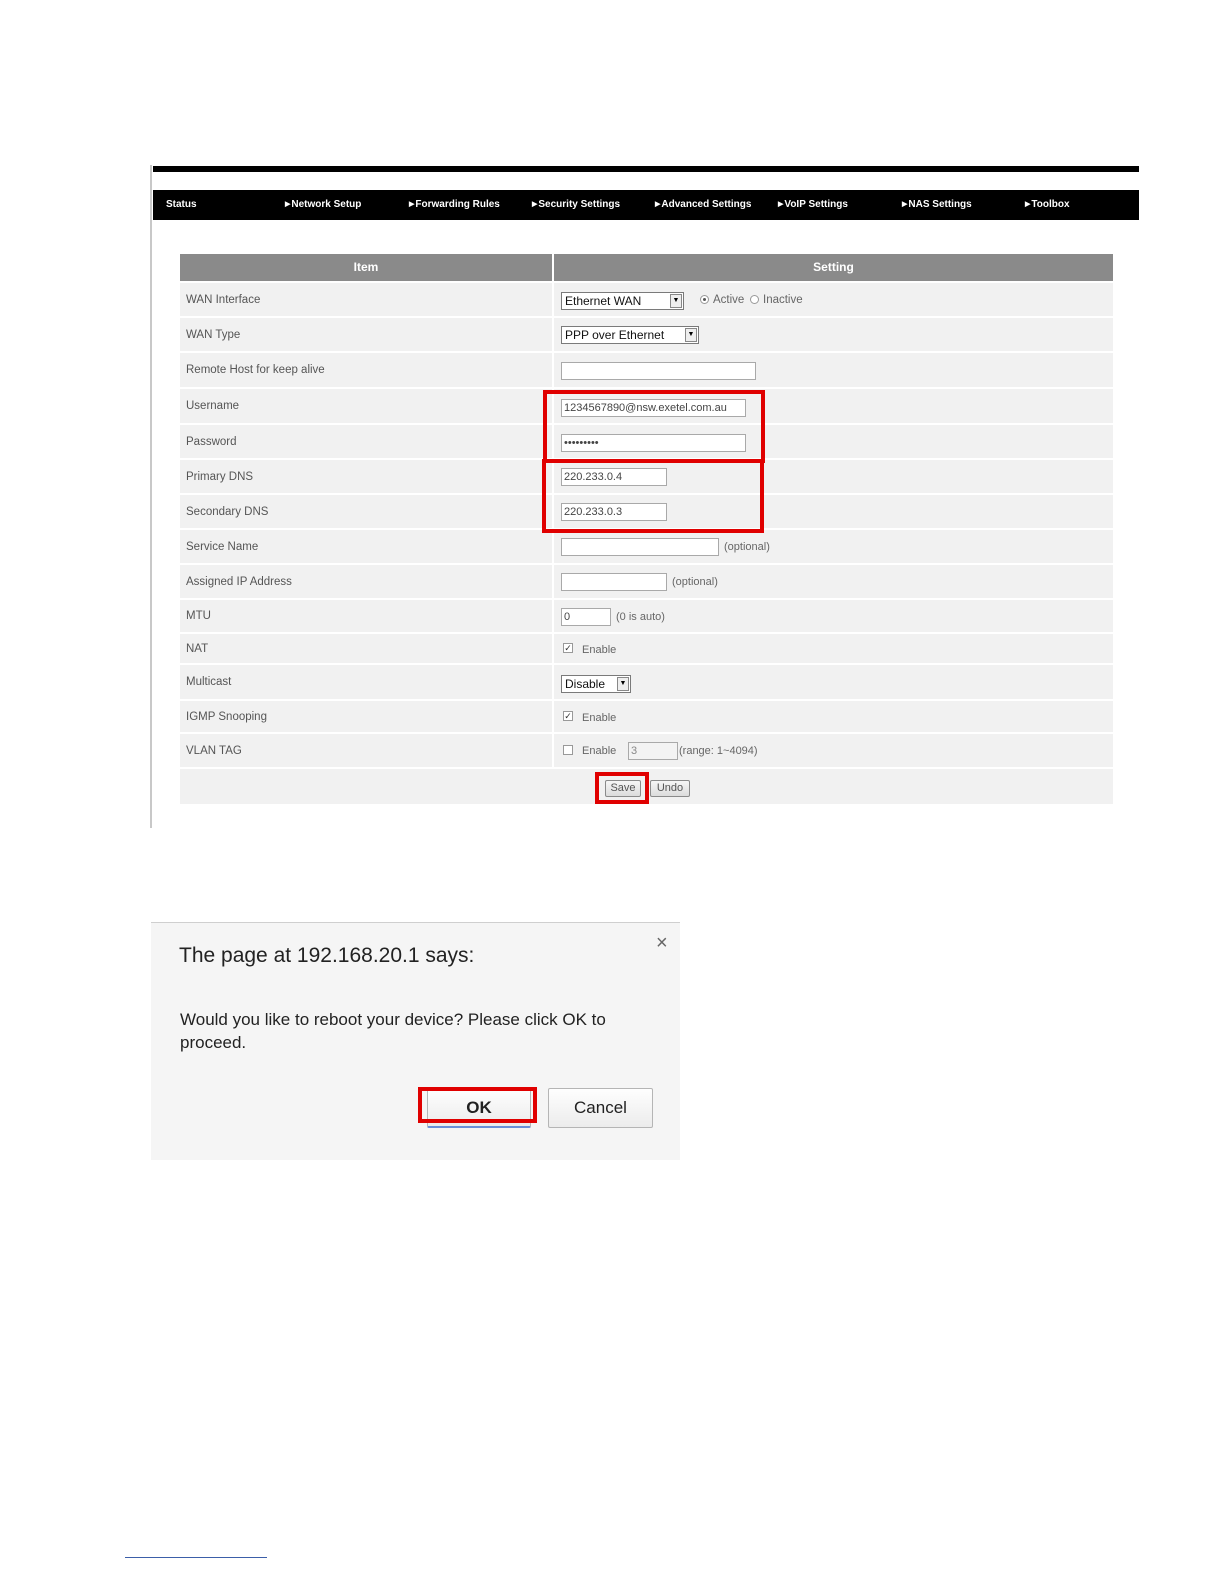 Image resolution: width=1224 pixels, height=1584 pixels. Describe the element at coordinates (568, 716) in the screenshot. I see `igmp-enable-checkbox: ✓` at that location.